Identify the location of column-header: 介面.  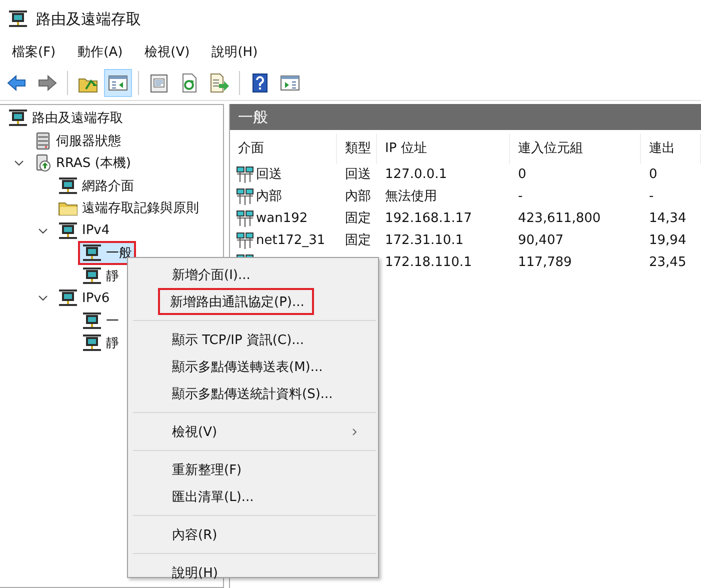
(283, 149).